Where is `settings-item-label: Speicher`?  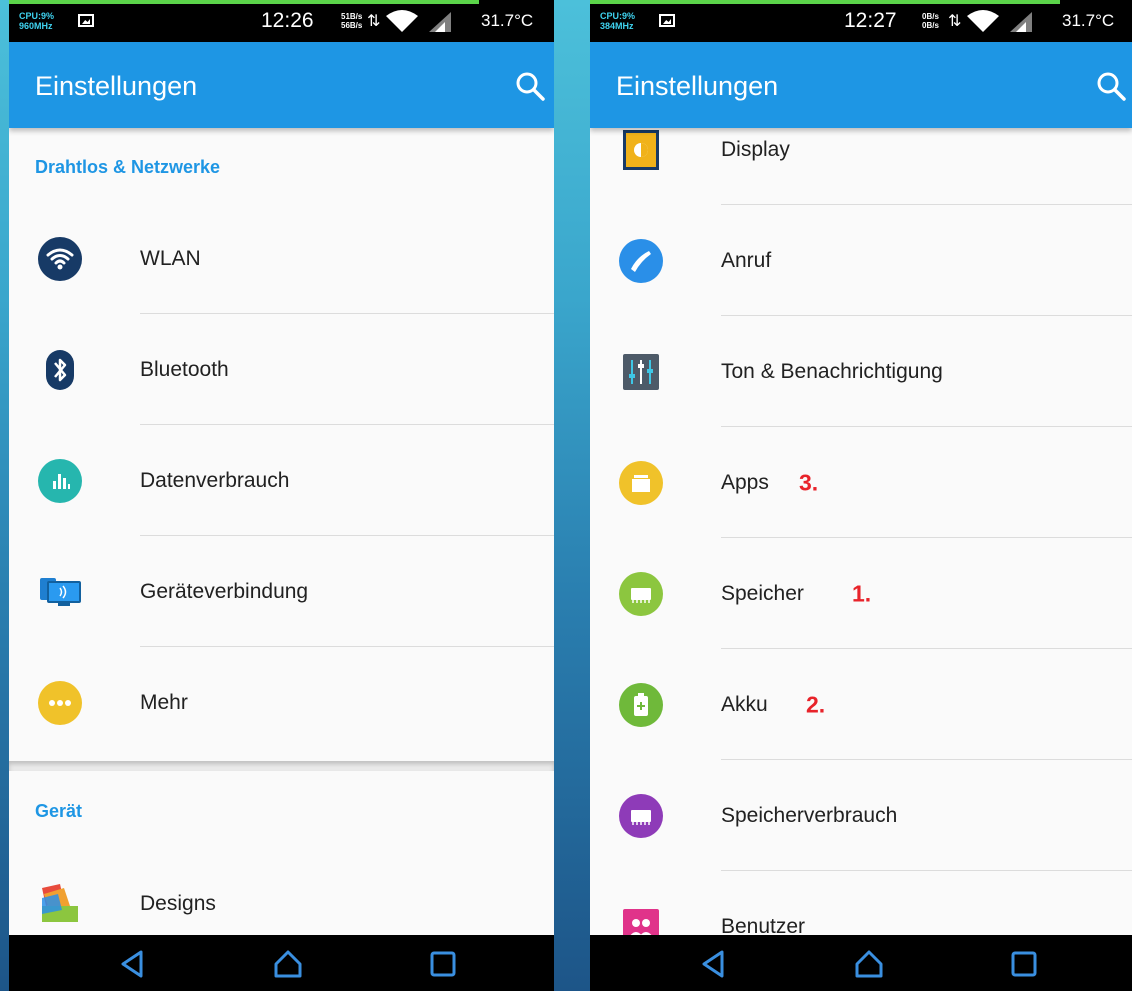 settings-item-label: Speicher is located at coordinates (762, 593).